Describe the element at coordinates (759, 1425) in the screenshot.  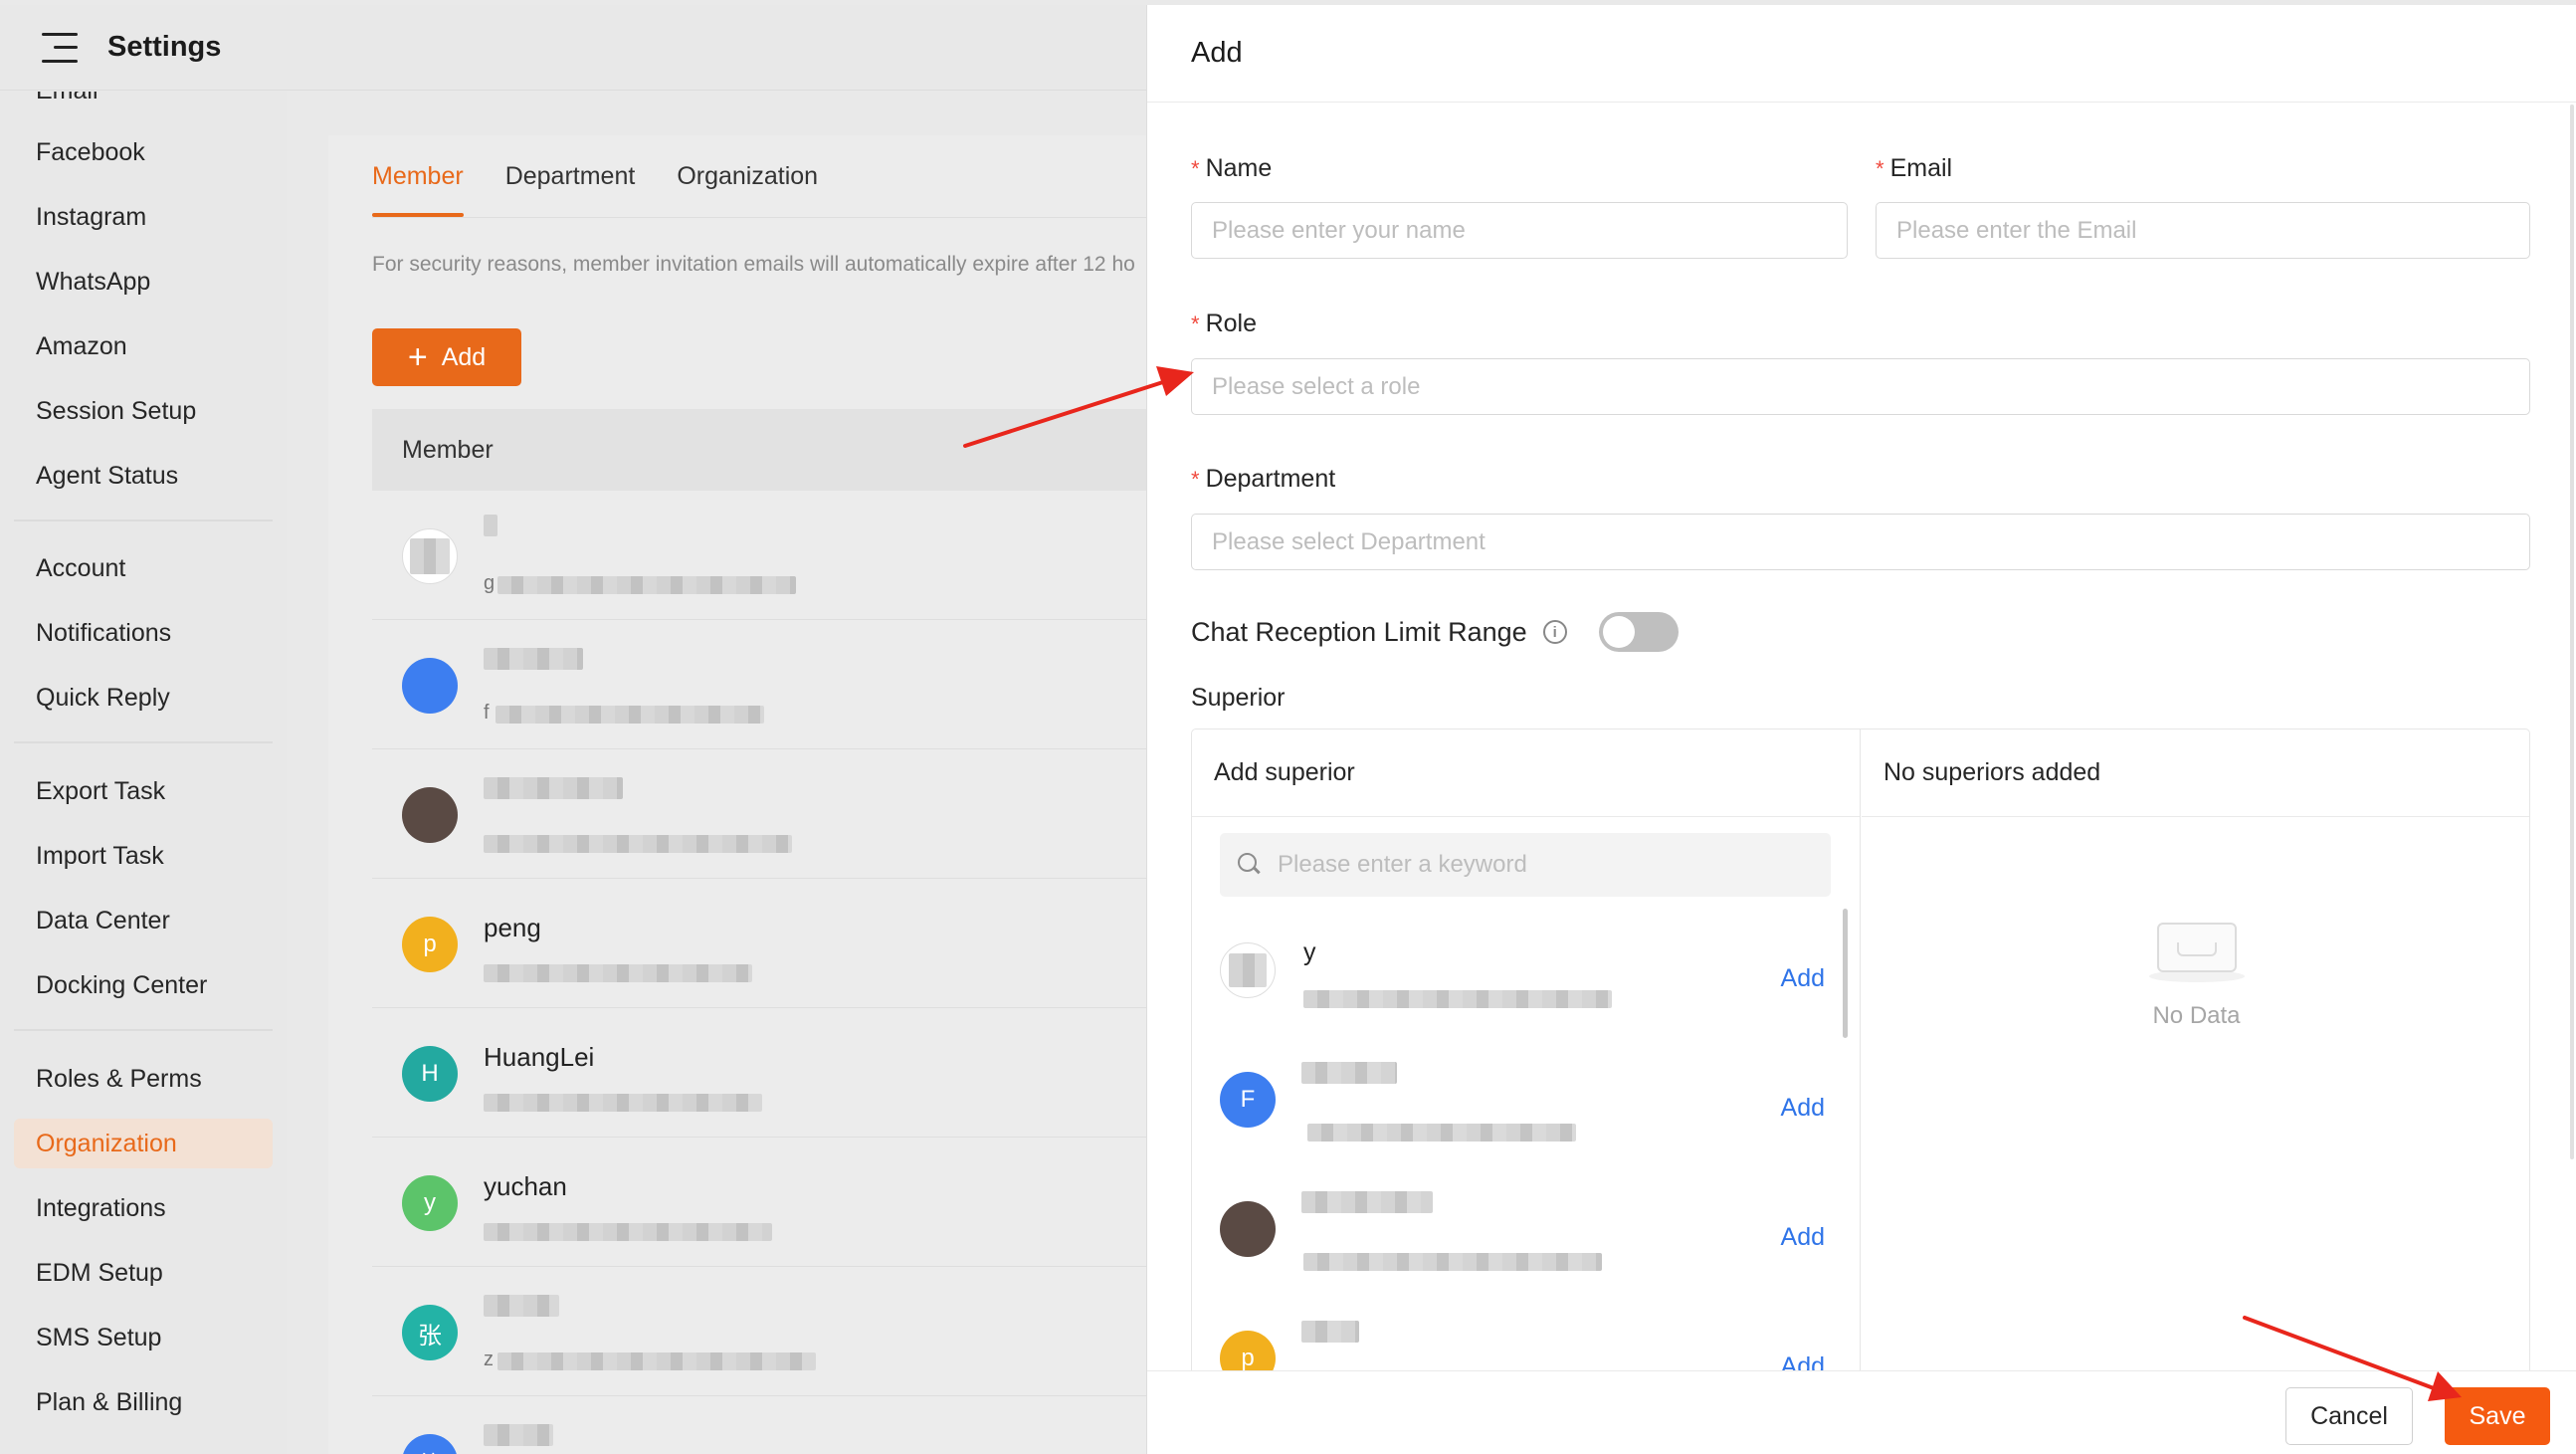
I see `table-row: 徐` at that location.